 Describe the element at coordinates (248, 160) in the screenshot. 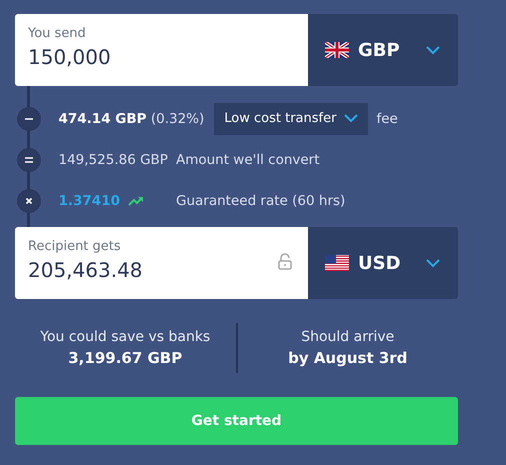

I see `convert-label: Amount we'll convert` at that location.